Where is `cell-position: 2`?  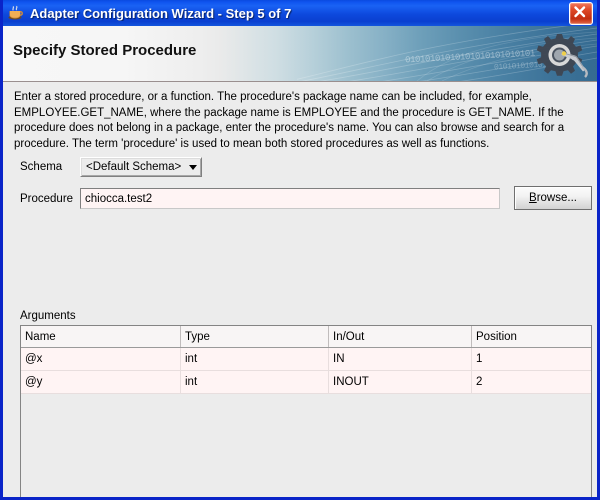
cell-position: 2 is located at coordinates (531, 382).